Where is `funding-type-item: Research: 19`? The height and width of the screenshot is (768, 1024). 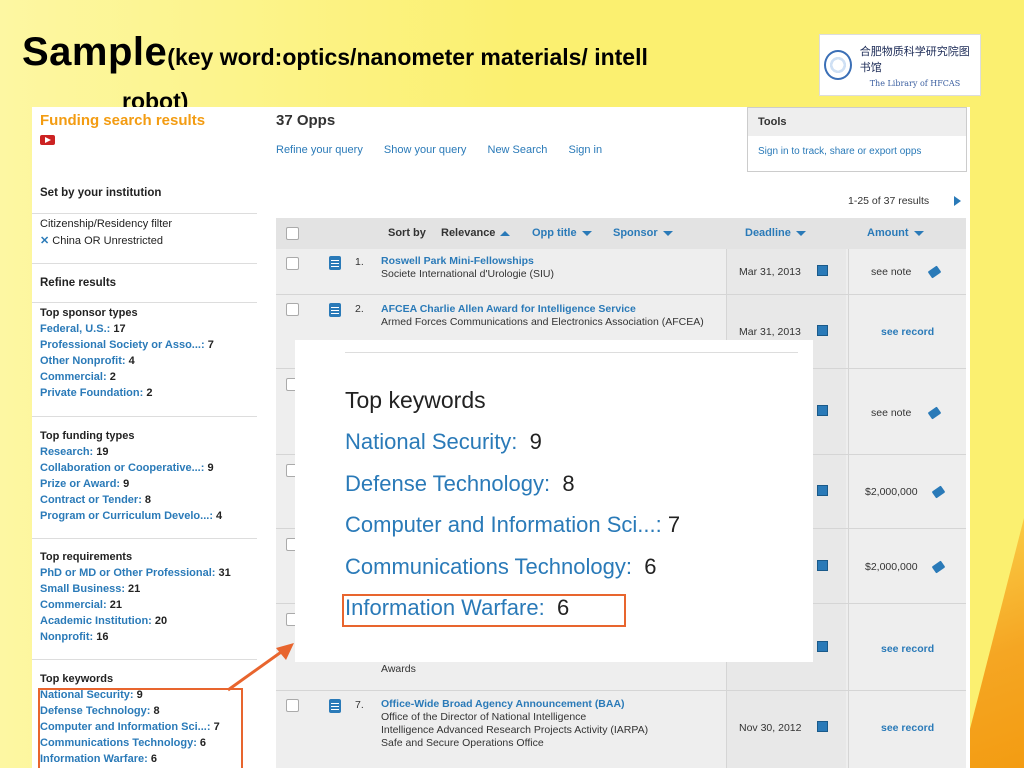
funding-type-item: Research: 19 is located at coordinates (74, 452).